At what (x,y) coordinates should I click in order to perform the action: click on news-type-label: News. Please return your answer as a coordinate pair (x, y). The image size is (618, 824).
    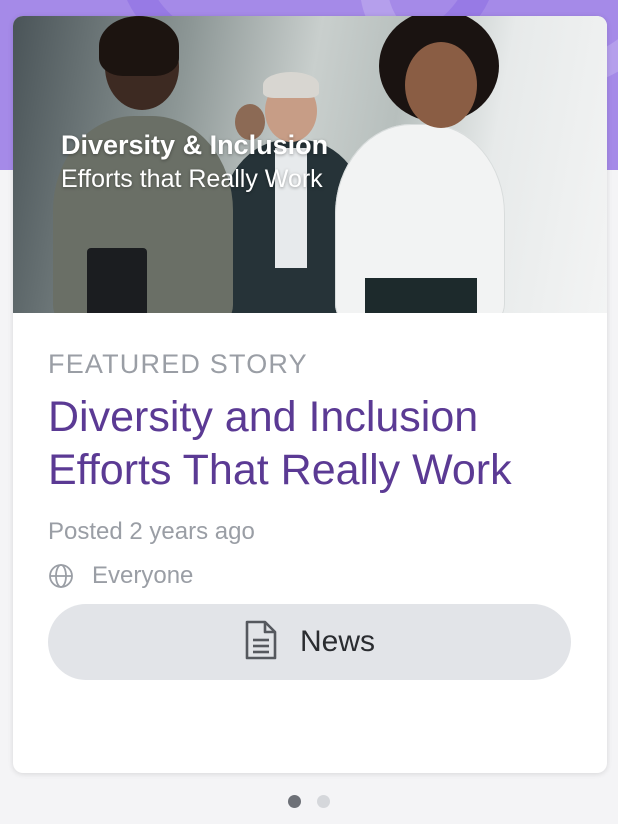
    Looking at the image, I should click on (337, 641).